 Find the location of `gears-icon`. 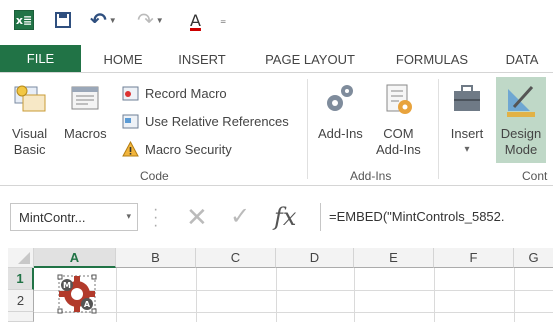

gears-icon is located at coordinates (340, 101).